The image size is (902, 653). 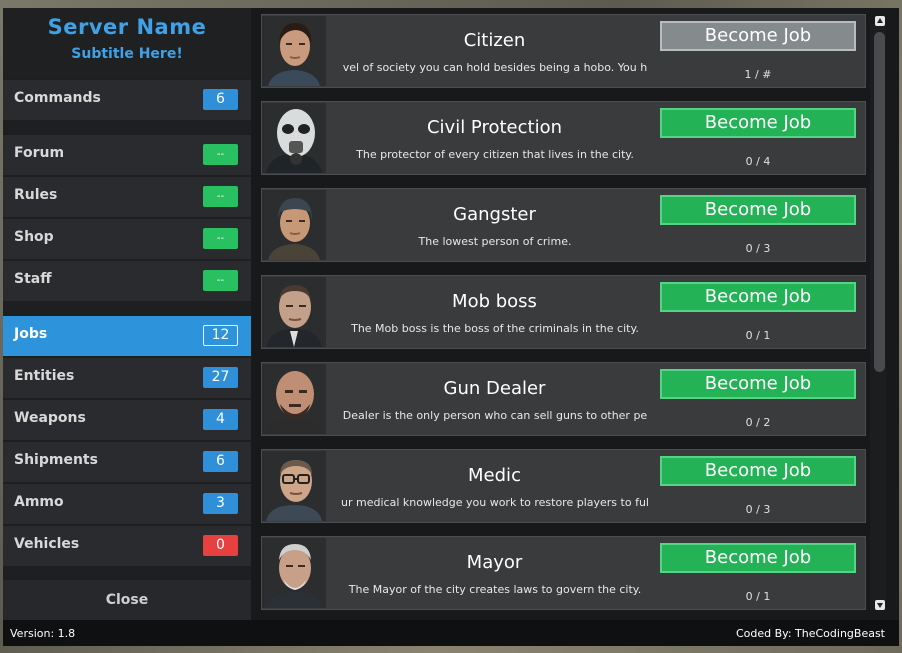 What do you see at coordinates (47, 544) in the screenshot?
I see `sidebar-item-label: Vehicles` at bounding box center [47, 544].